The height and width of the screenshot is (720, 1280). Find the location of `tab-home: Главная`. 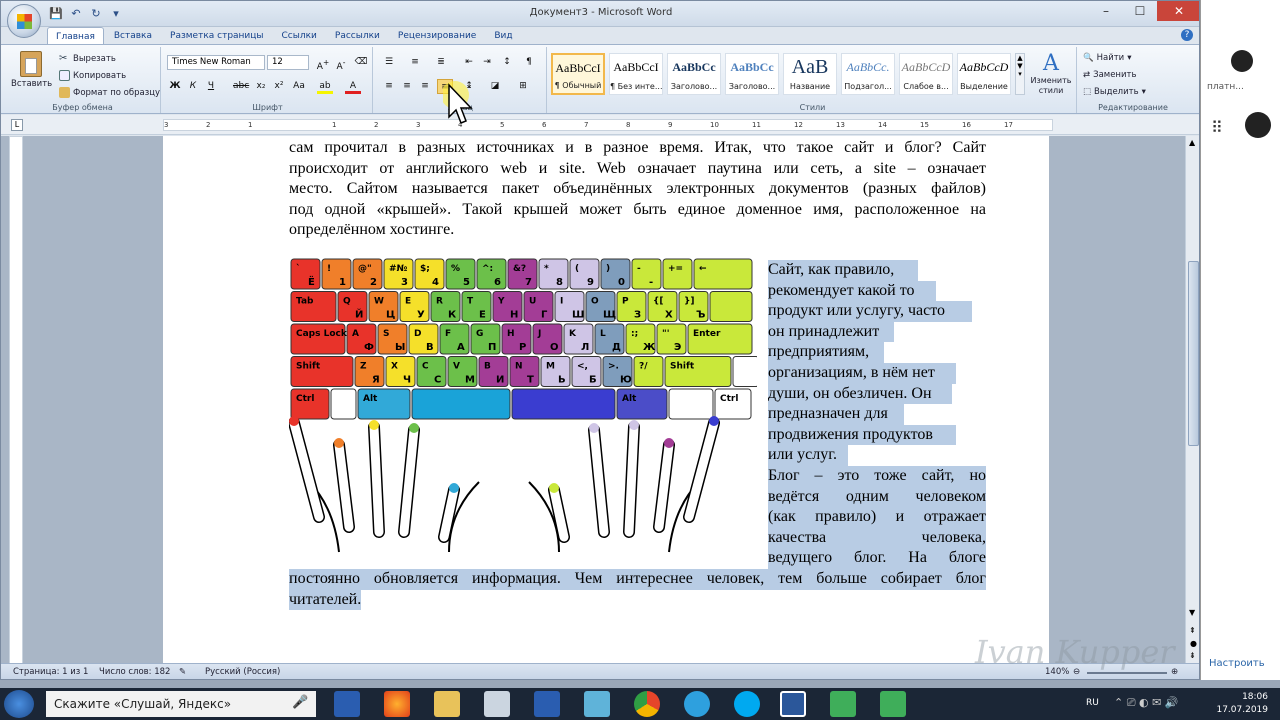

tab-home: Главная is located at coordinates (75, 36).